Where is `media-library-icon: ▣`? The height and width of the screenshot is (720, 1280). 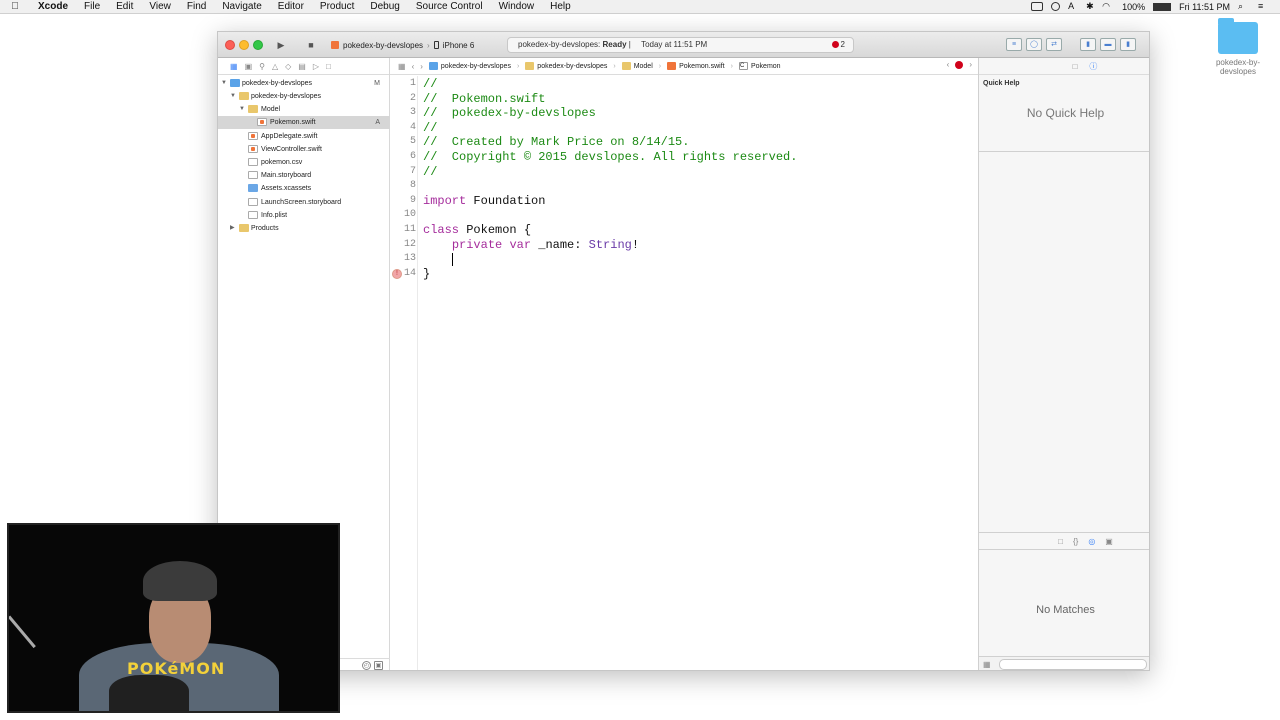
media-library-icon: ▣ is located at coordinates (1109, 541).